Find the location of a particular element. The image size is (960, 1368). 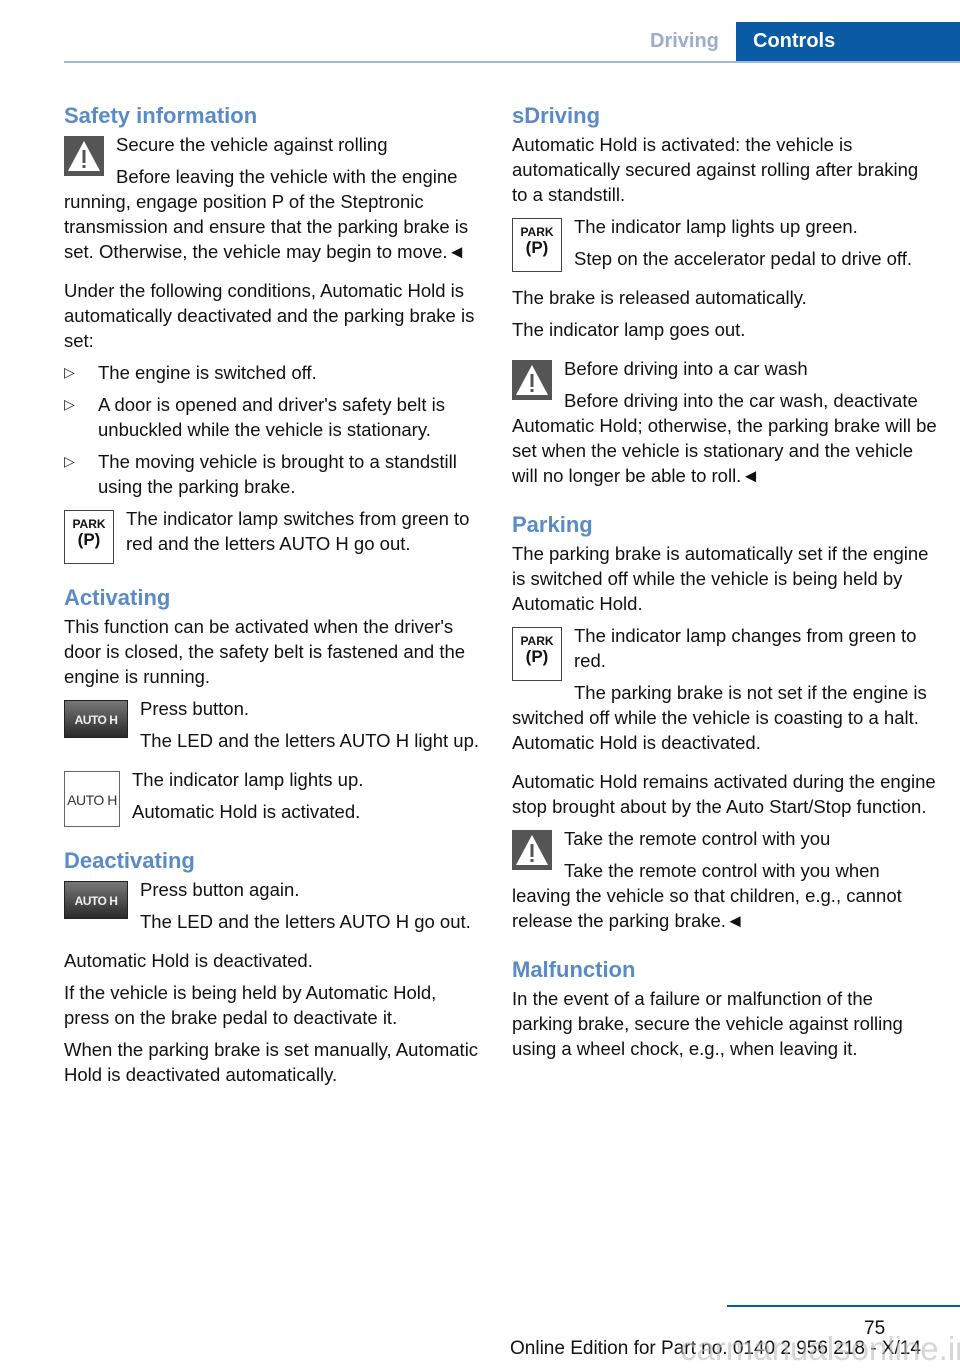

tab-controls: Controls is located at coordinates (848, 42).